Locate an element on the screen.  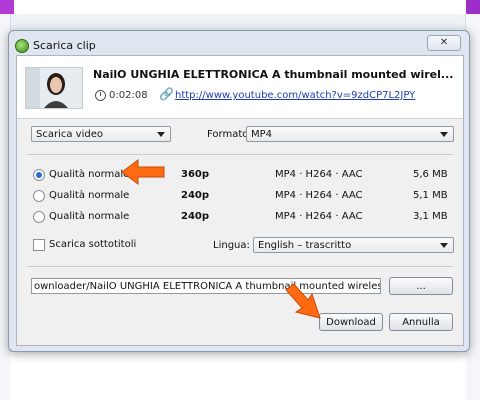
annotation-arrow-left-icon is located at coordinates (143, 172).